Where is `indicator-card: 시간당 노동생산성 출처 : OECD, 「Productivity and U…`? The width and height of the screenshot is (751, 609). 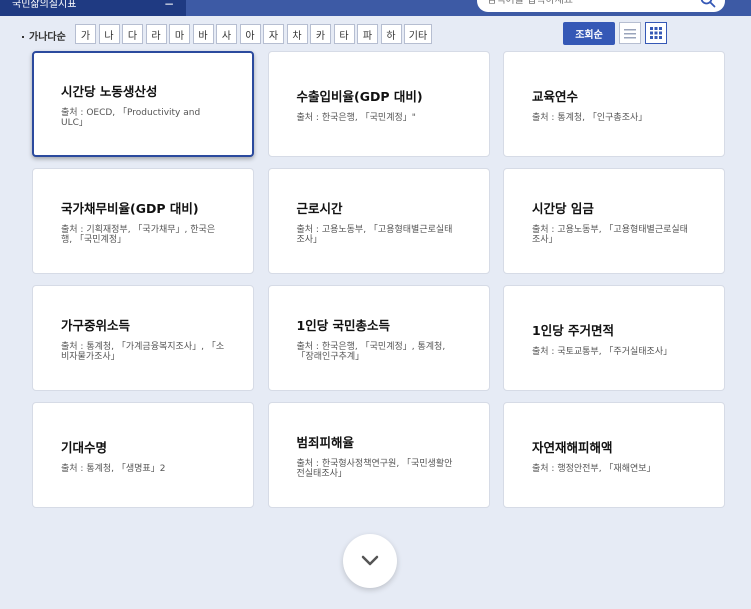
indicator-card: 시간당 노동생산성 출처 : OECD, 「Productivity and U… is located at coordinates (143, 104).